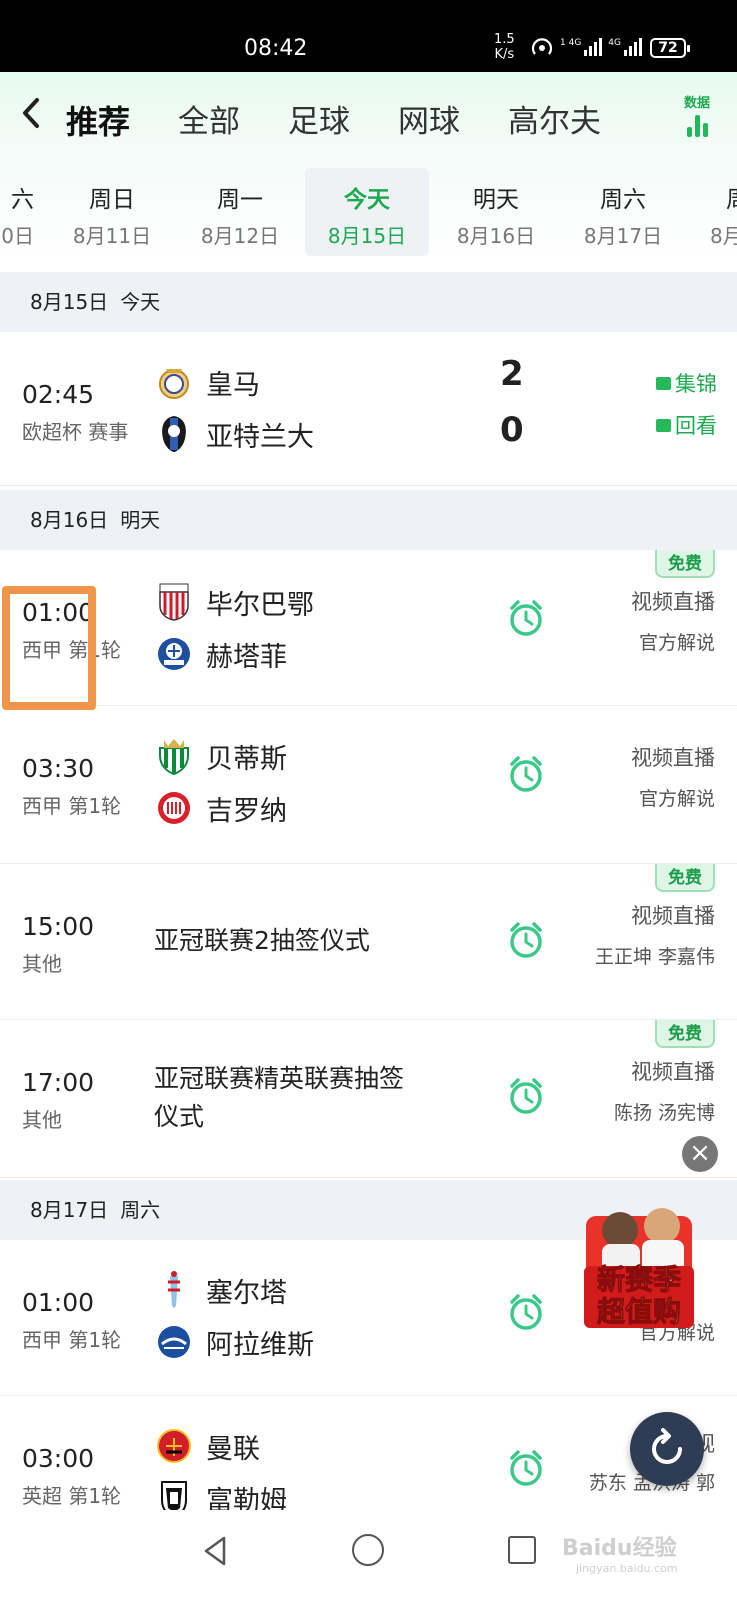 This screenshot has width=737, height=1600. Describe the element at coordinates (240, 200) in the screenshot. I see `day-weekday: 周一` at that location.